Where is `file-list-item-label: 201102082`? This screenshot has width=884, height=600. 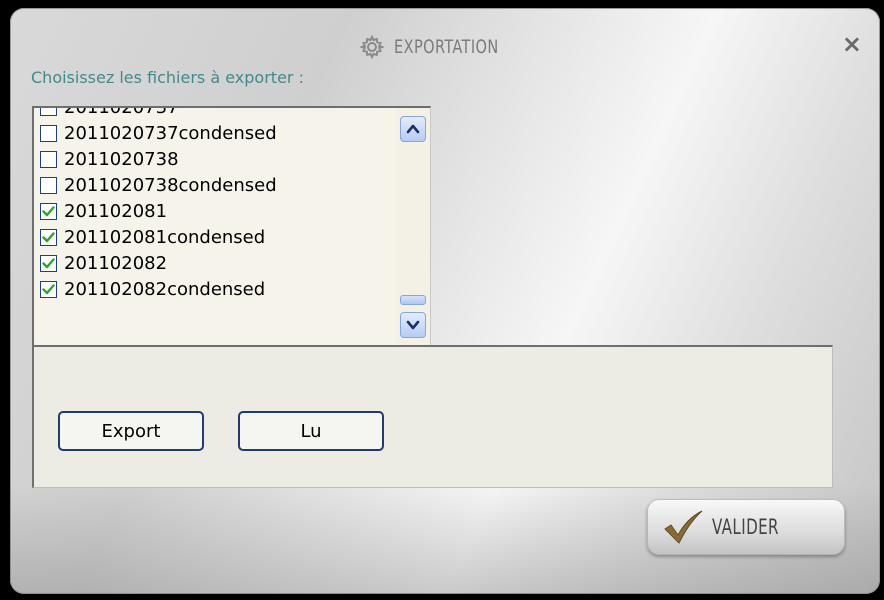 file-list-item-label: 201102082 is located at coordinates (116, 263).